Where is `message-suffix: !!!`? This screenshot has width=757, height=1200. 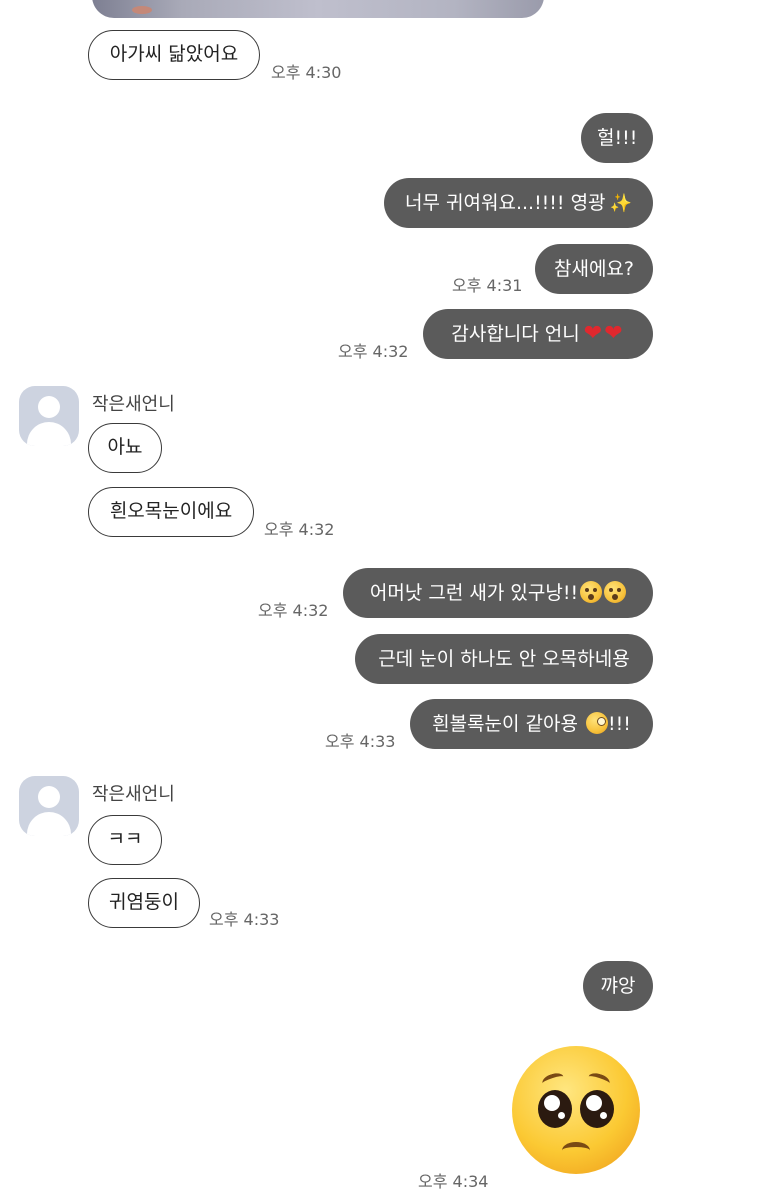 message-suffix: !!! is located at coordinates (619, 724).